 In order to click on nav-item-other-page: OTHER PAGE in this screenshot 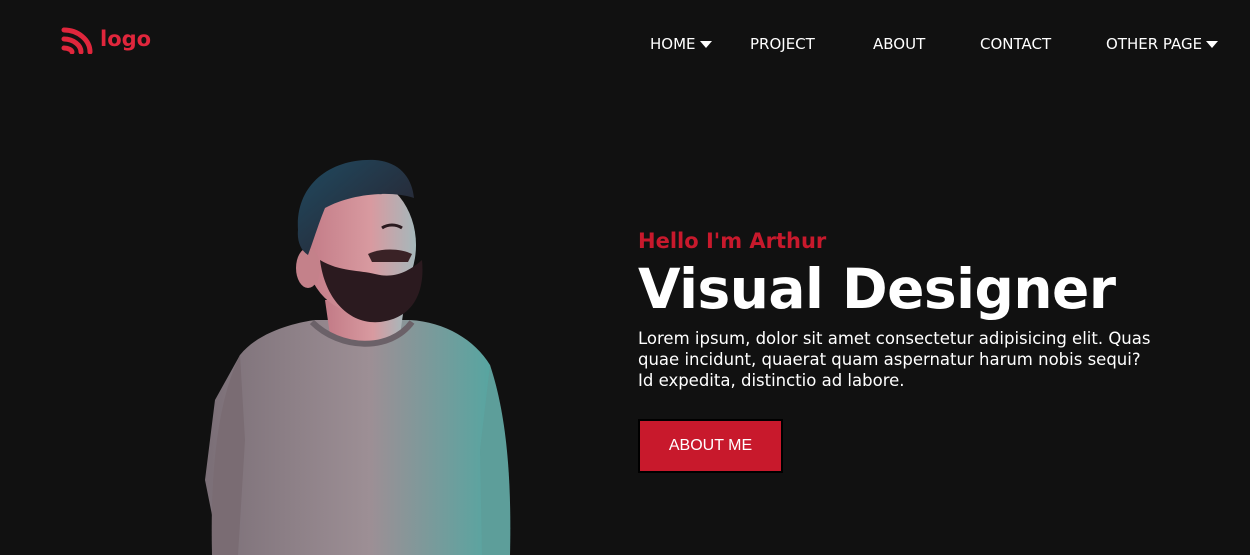, I will do `click(1162, 44)`.